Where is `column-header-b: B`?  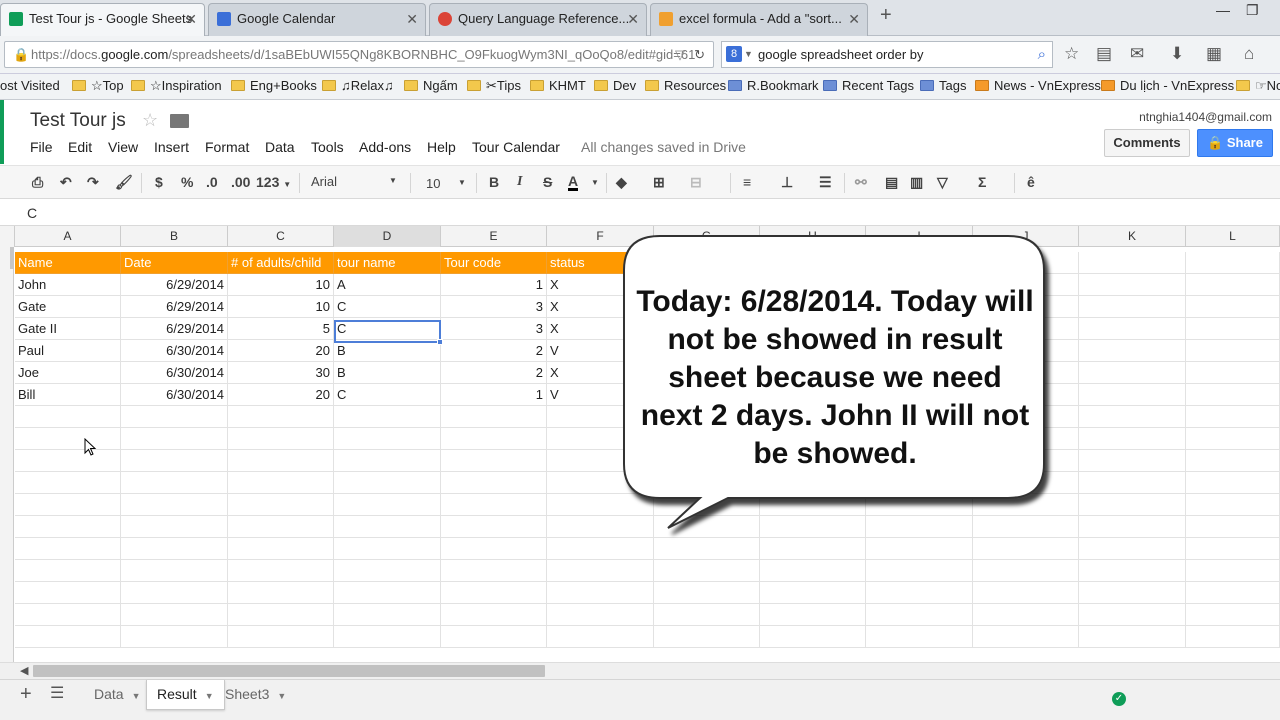 column-header-b: B is located at coordinates (174, 236).